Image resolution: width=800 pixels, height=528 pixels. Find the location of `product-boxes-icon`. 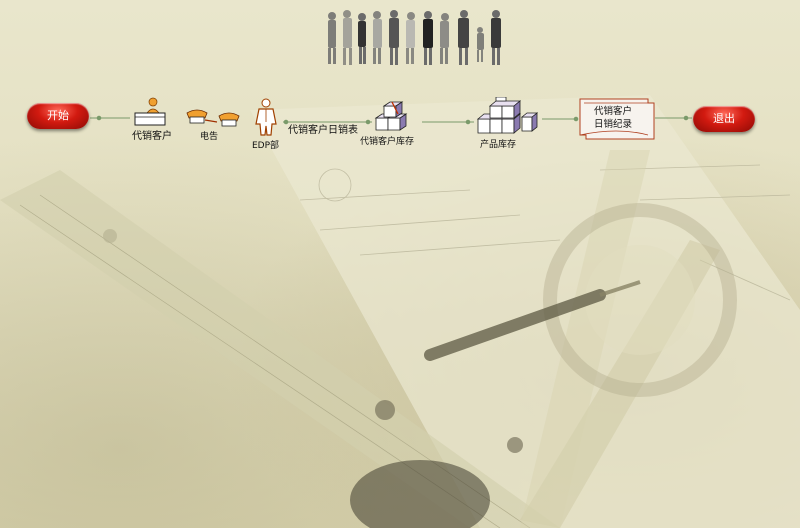

product-boxes-icon is located at coordinates (507, 115).